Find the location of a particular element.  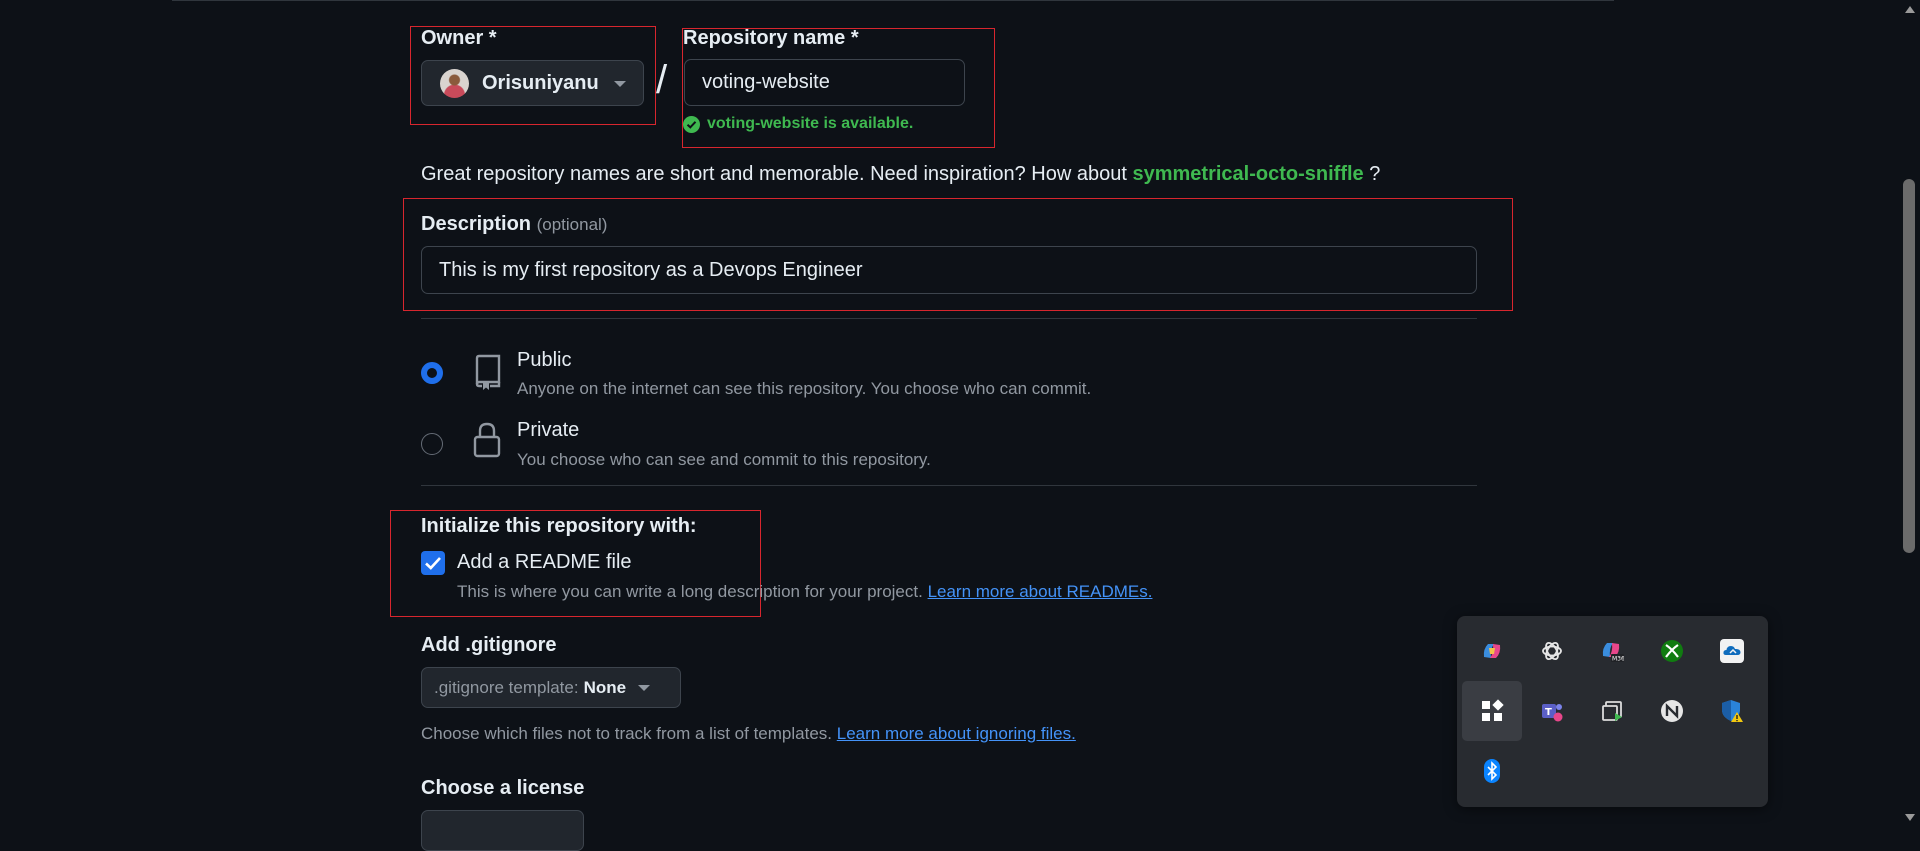

tray-xbox is located at coordinates (1672, 651).